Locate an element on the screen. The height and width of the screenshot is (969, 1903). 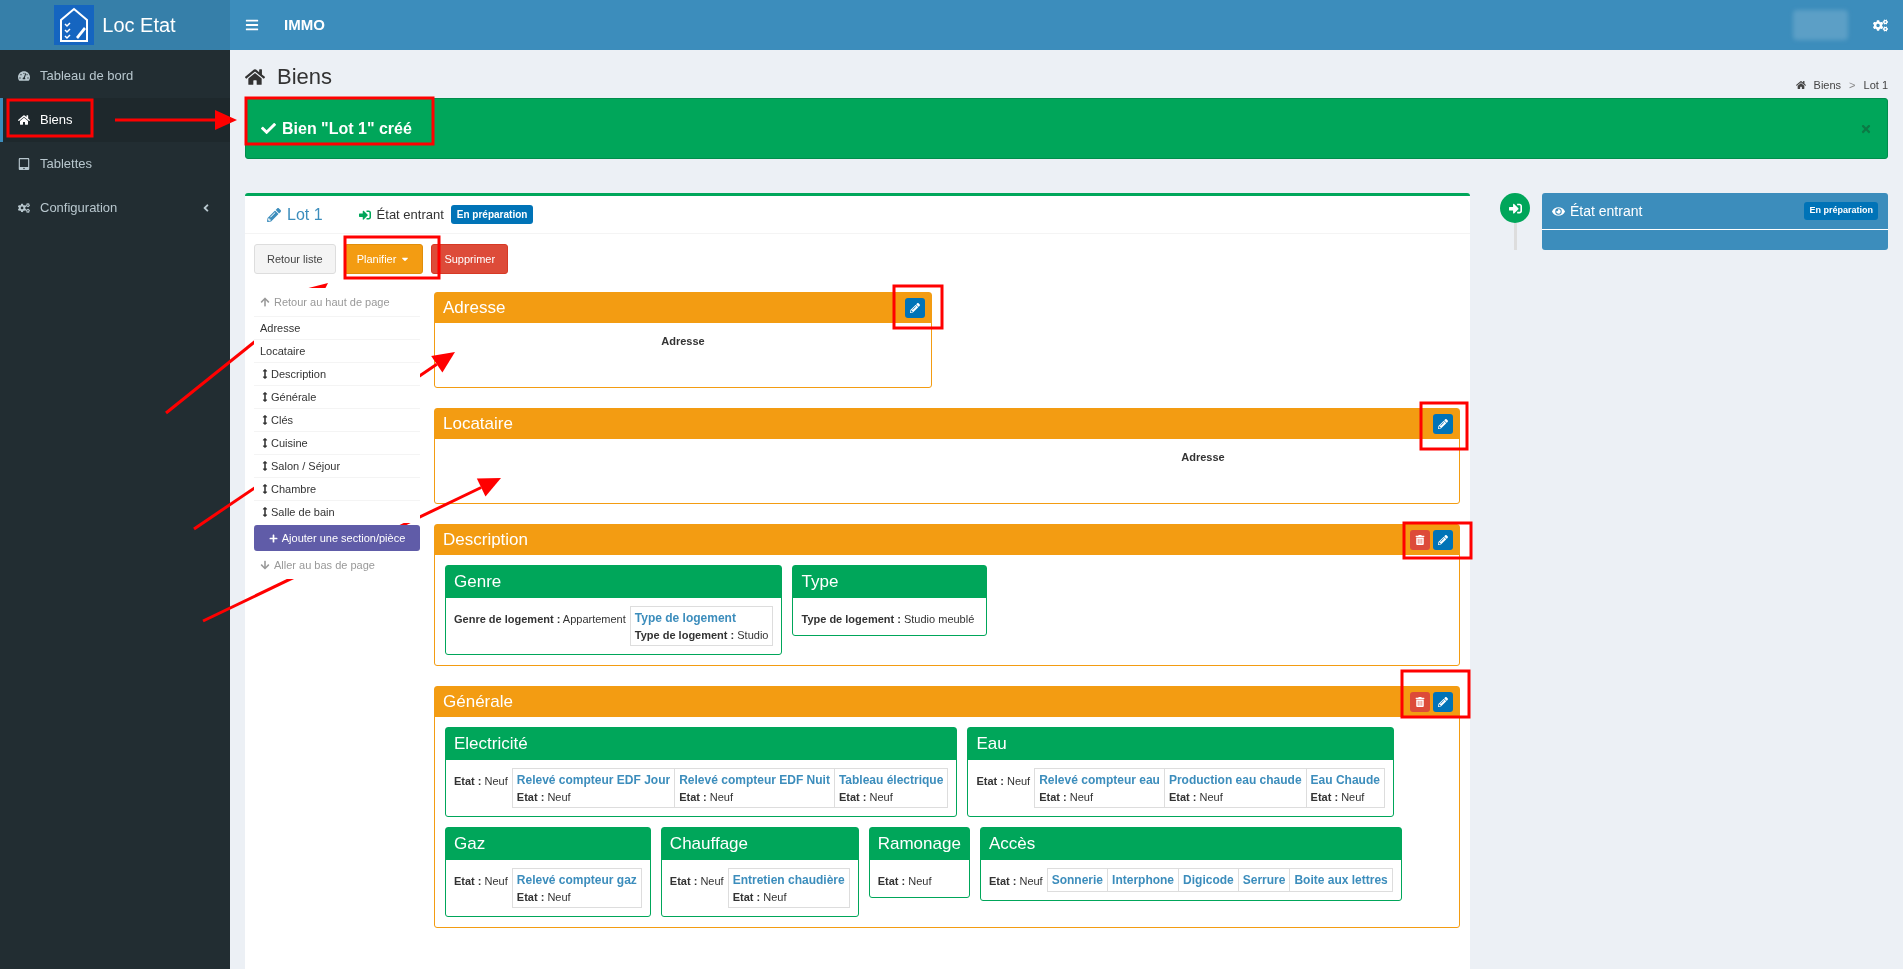
state-label: État entrant is located at coordinates (410, 214).